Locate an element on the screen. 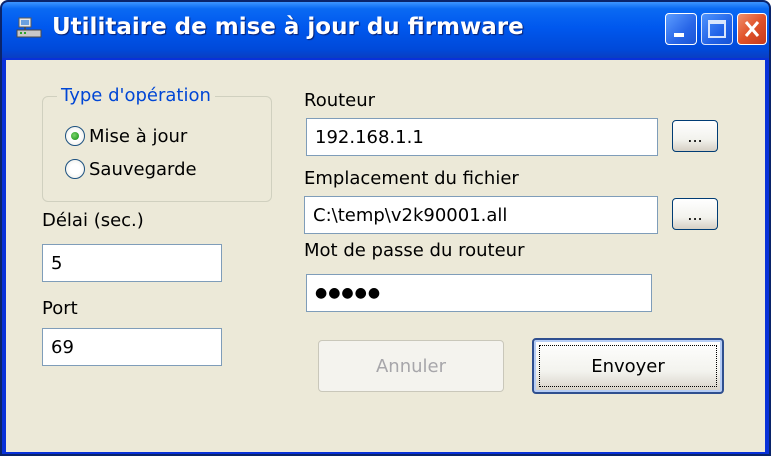 The width and height of the screenshot is (771, 456). operation-type-group: Type d'opération Mise à jour Sauvegarde is located at coordinates (157, 143).